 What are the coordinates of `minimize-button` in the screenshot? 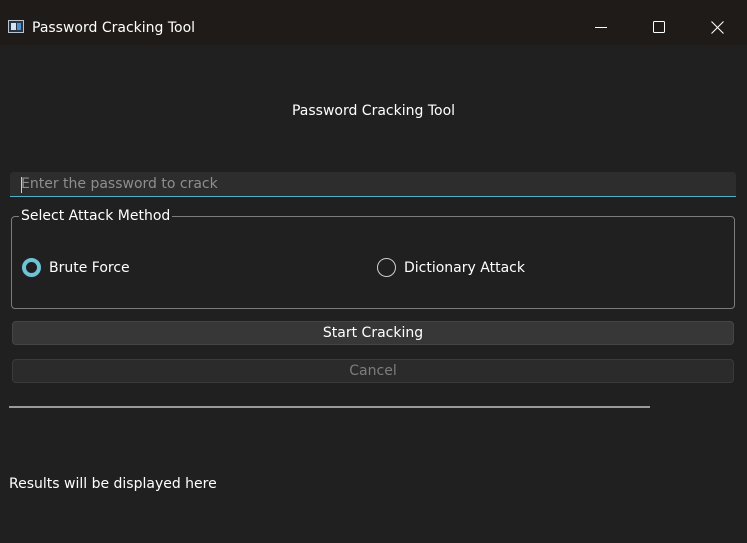 It's located at (601, 27).